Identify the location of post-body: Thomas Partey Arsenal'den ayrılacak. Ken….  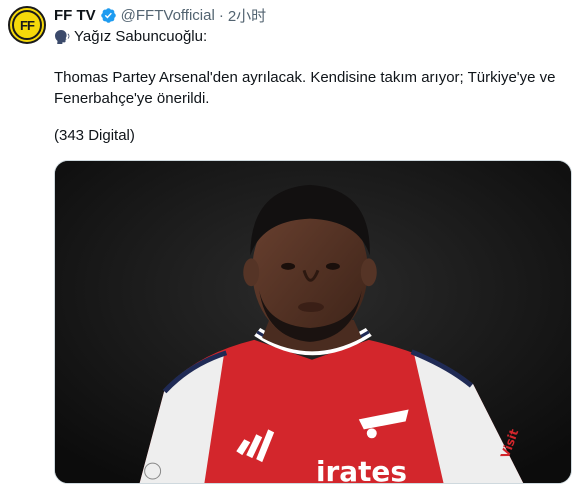
(305, 88).